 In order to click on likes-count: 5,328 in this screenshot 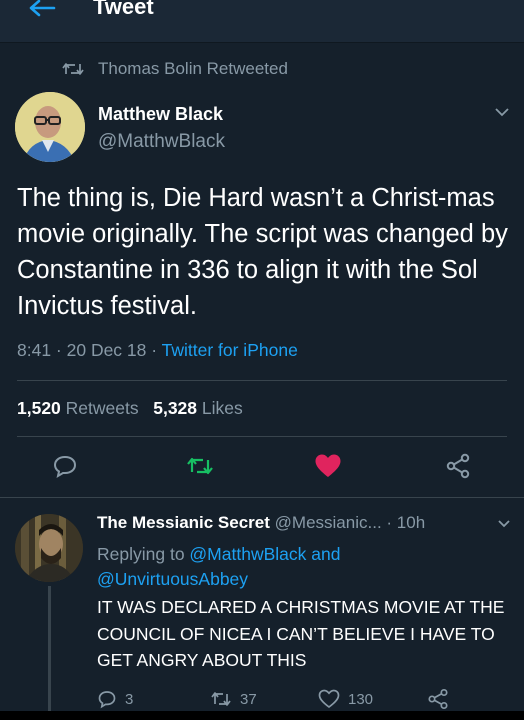, I will do `click(175, 408)`.